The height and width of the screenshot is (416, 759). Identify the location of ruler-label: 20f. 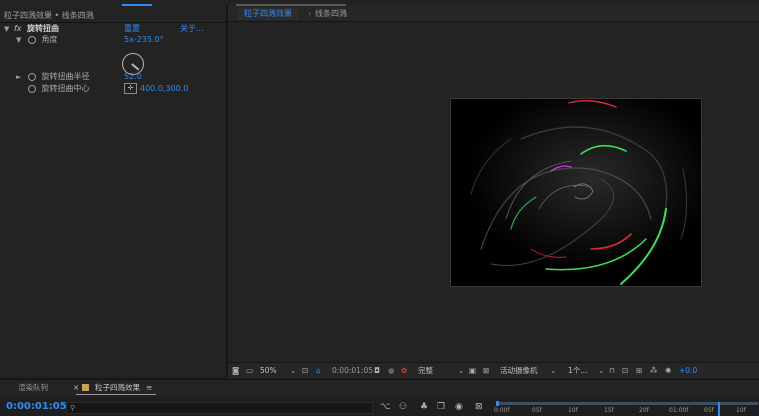
(644, 410).